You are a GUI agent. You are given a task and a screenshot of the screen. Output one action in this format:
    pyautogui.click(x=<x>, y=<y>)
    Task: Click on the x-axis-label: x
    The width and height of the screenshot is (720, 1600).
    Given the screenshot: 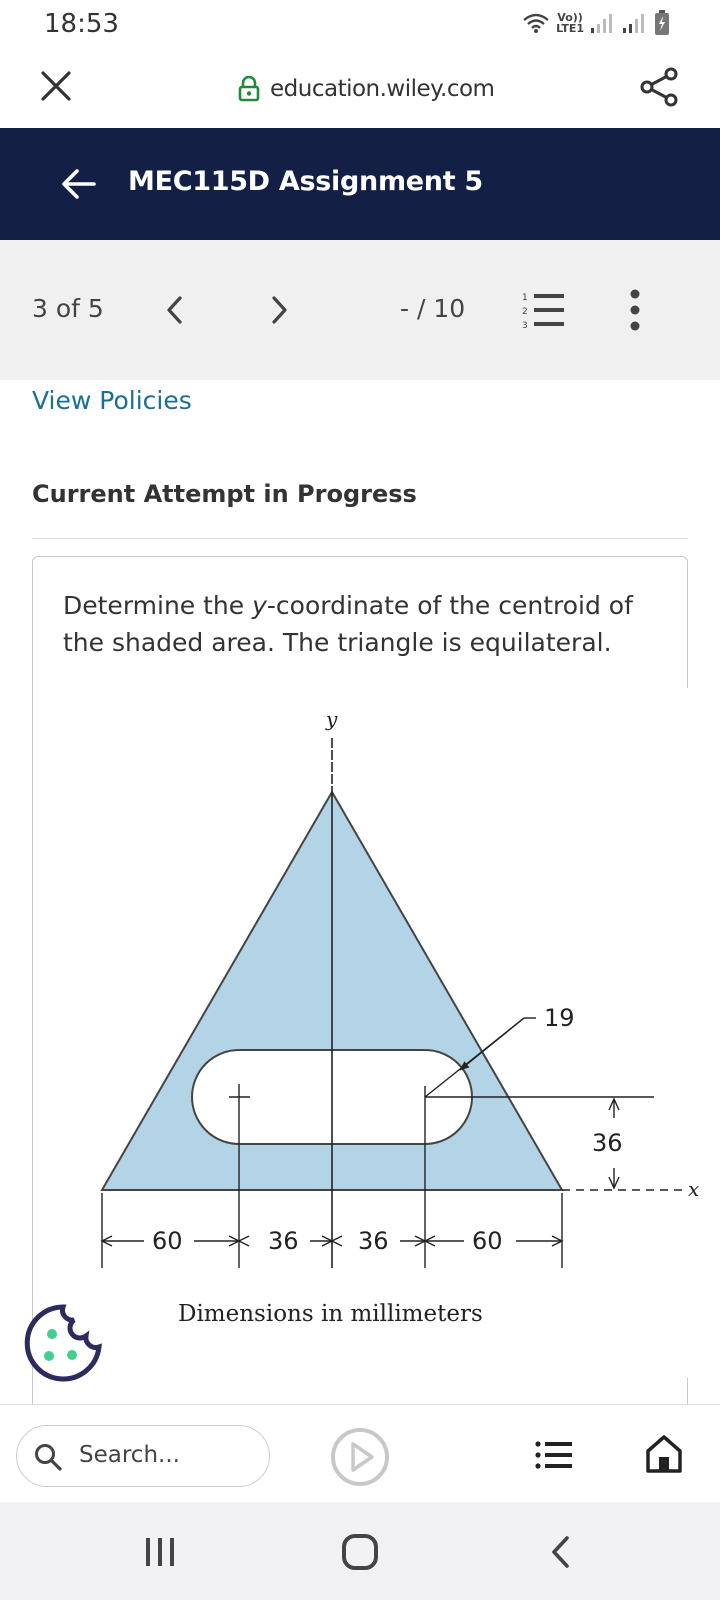 What is the action you would take?
    pyautogui.click(x=693, y=1189)
    